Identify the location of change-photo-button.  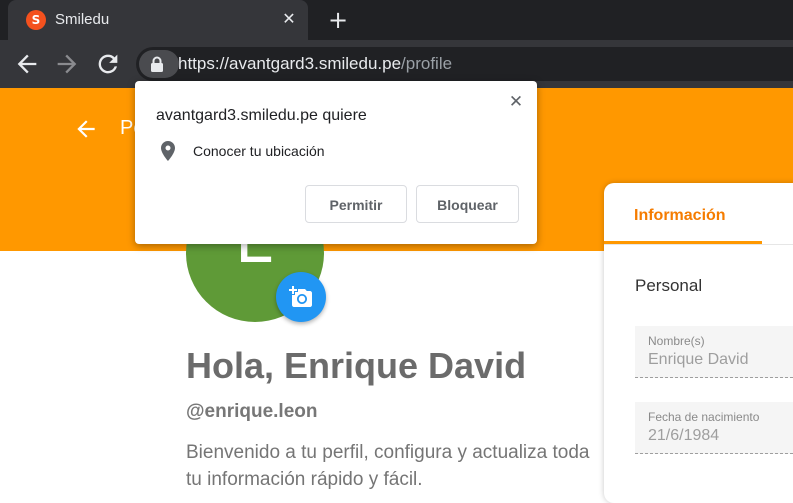
(301, 297).